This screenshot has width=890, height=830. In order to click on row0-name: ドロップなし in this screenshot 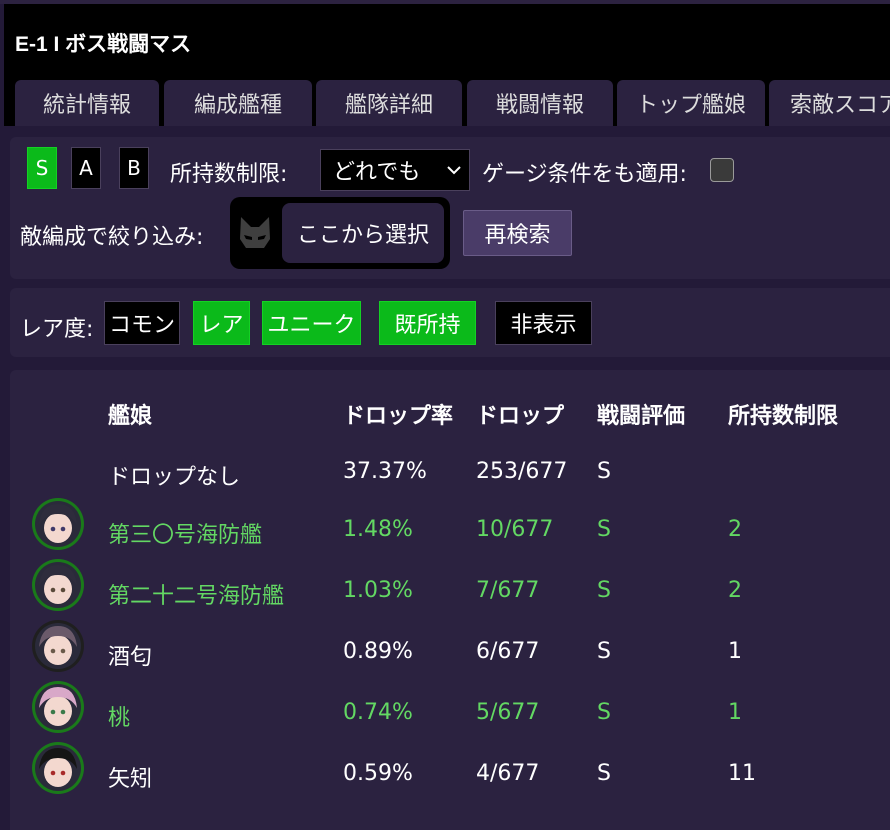, I will do `click(174, 477)`.